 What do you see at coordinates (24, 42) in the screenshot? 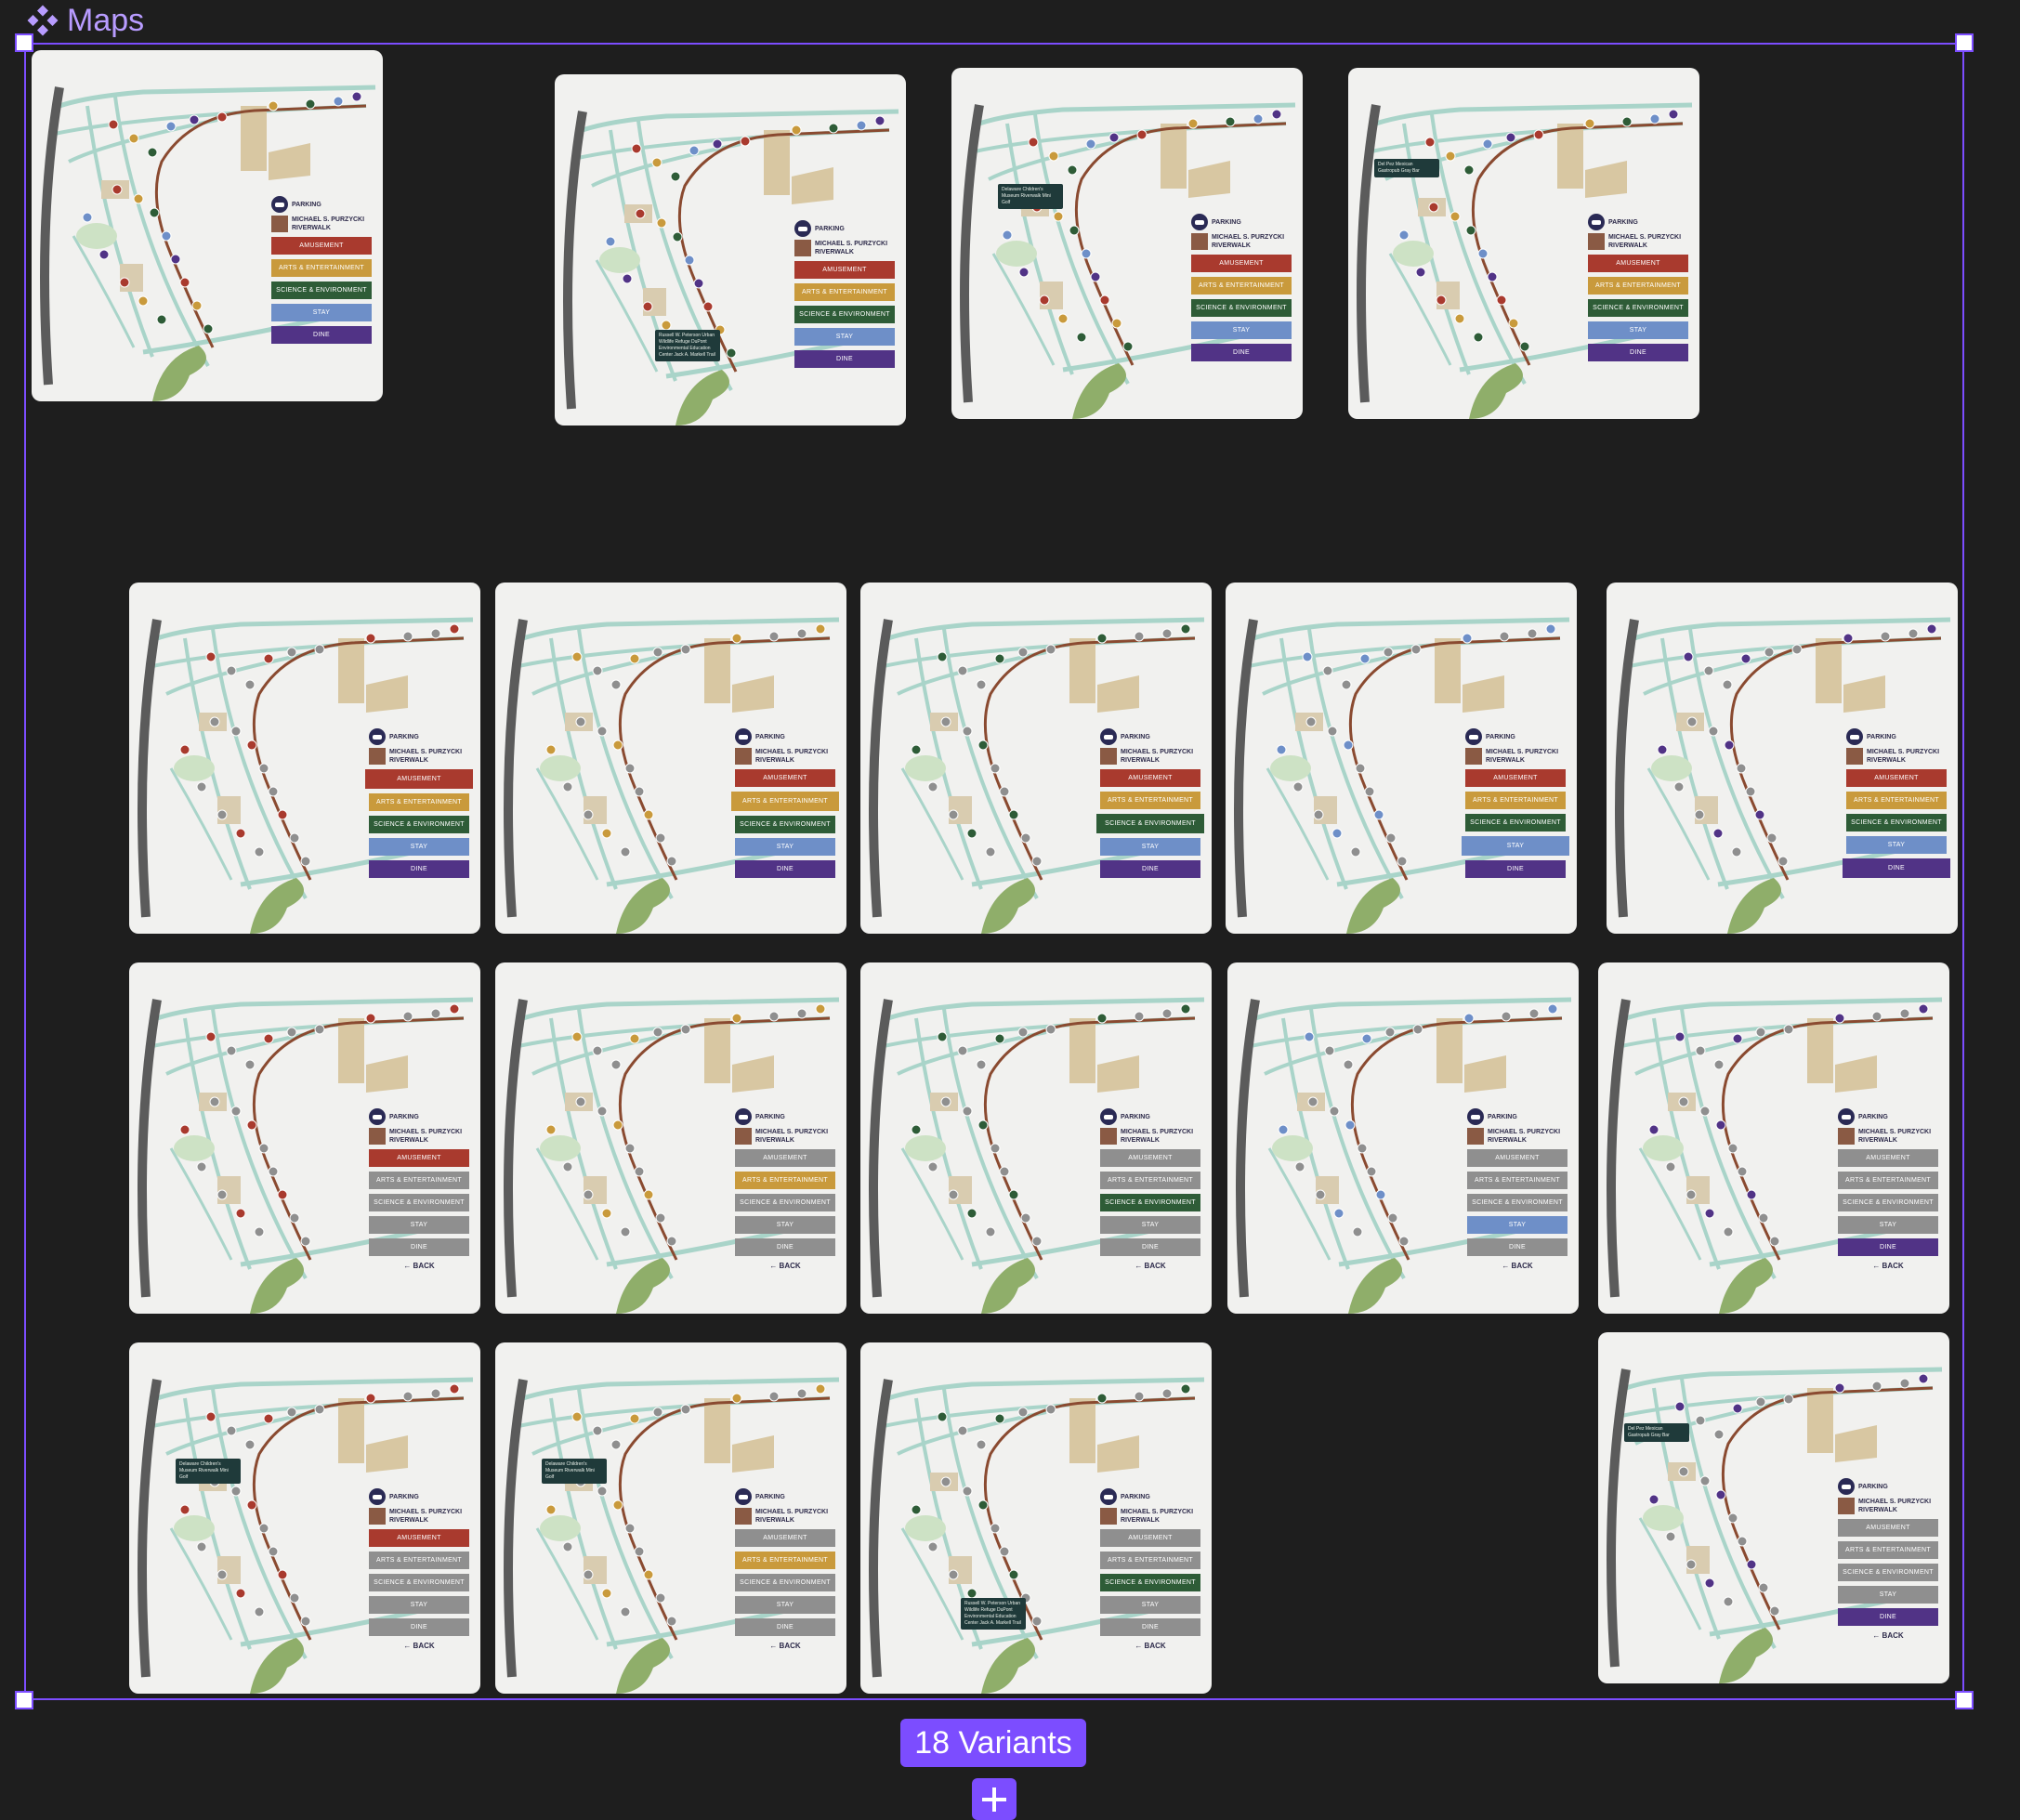
I see `resize-handle-top-left` at bounding box center [24, 42].